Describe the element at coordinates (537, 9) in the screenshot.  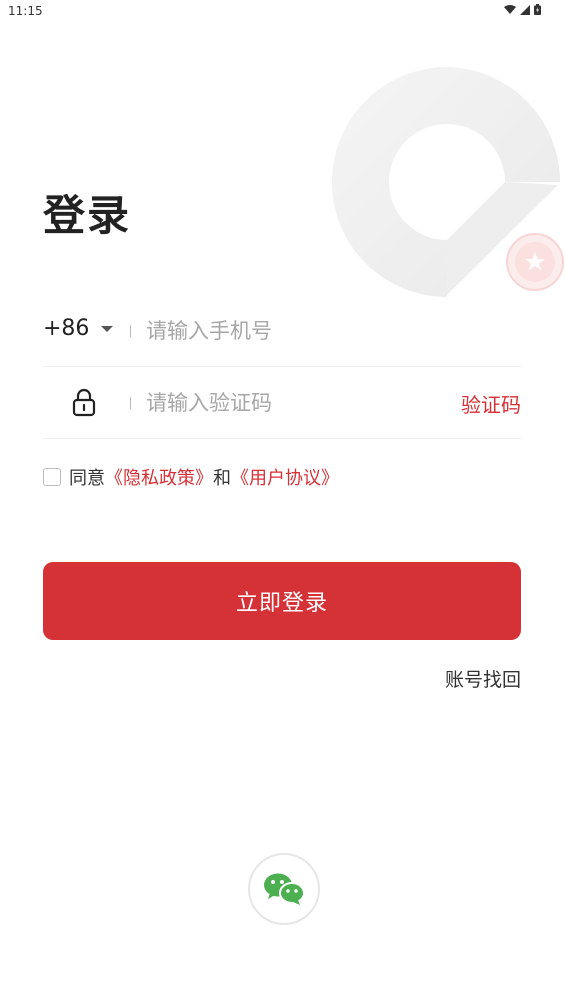
I see `battery-icon` at that location.